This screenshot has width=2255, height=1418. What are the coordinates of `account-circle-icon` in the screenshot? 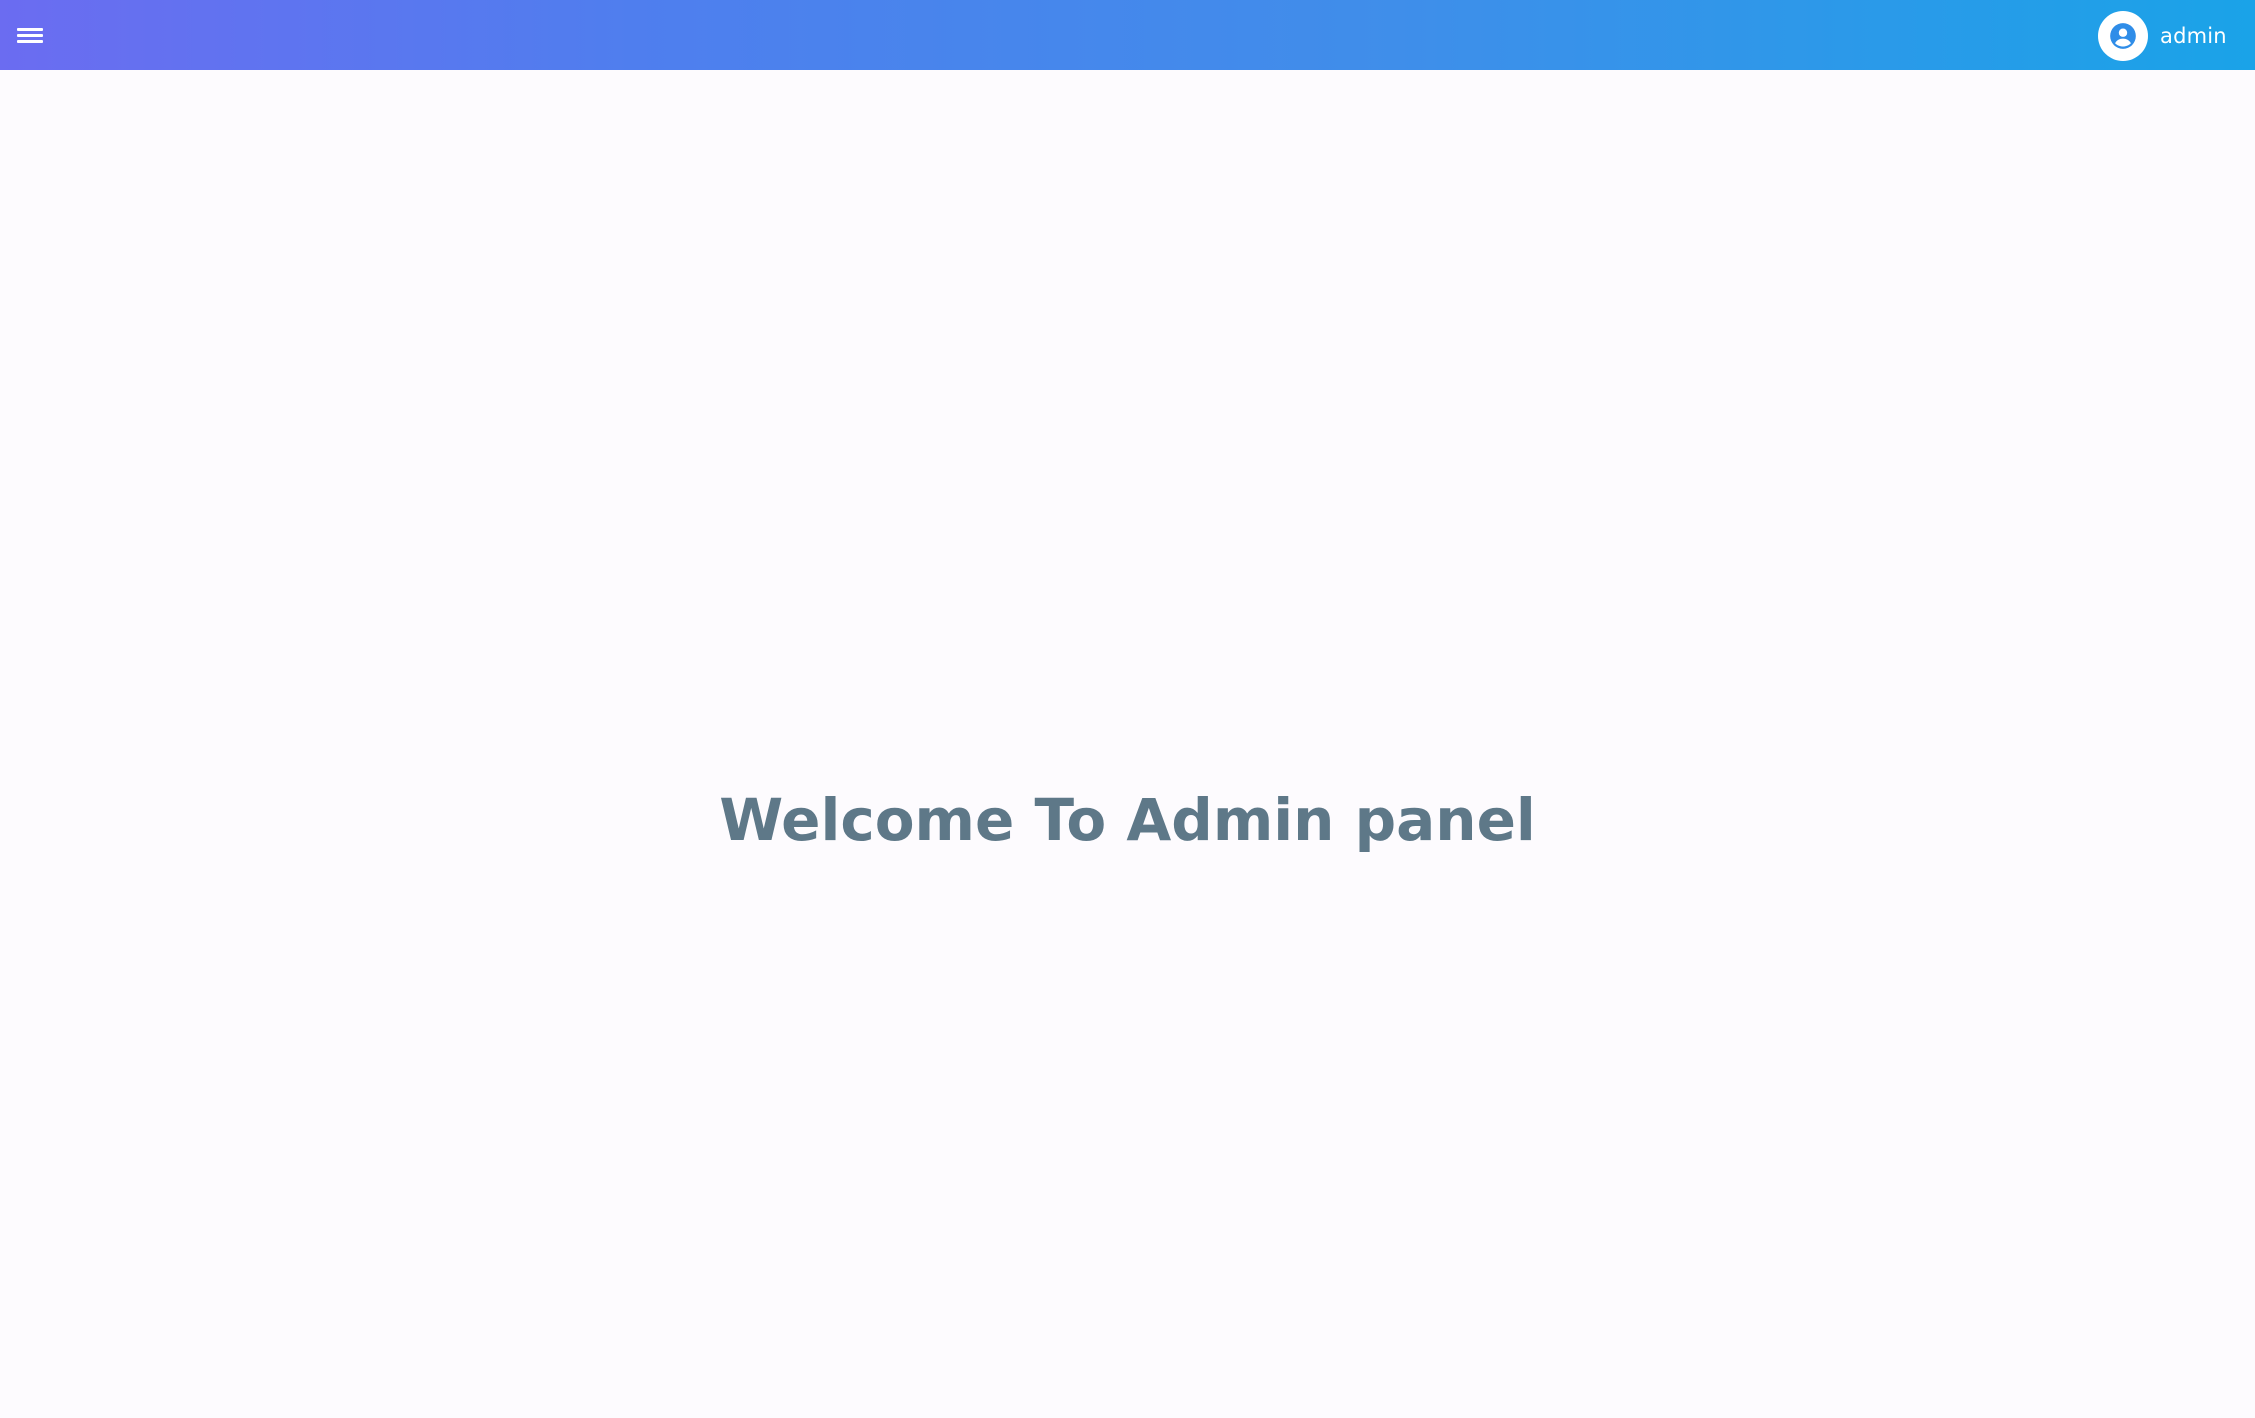 It's located at (2123, 36).